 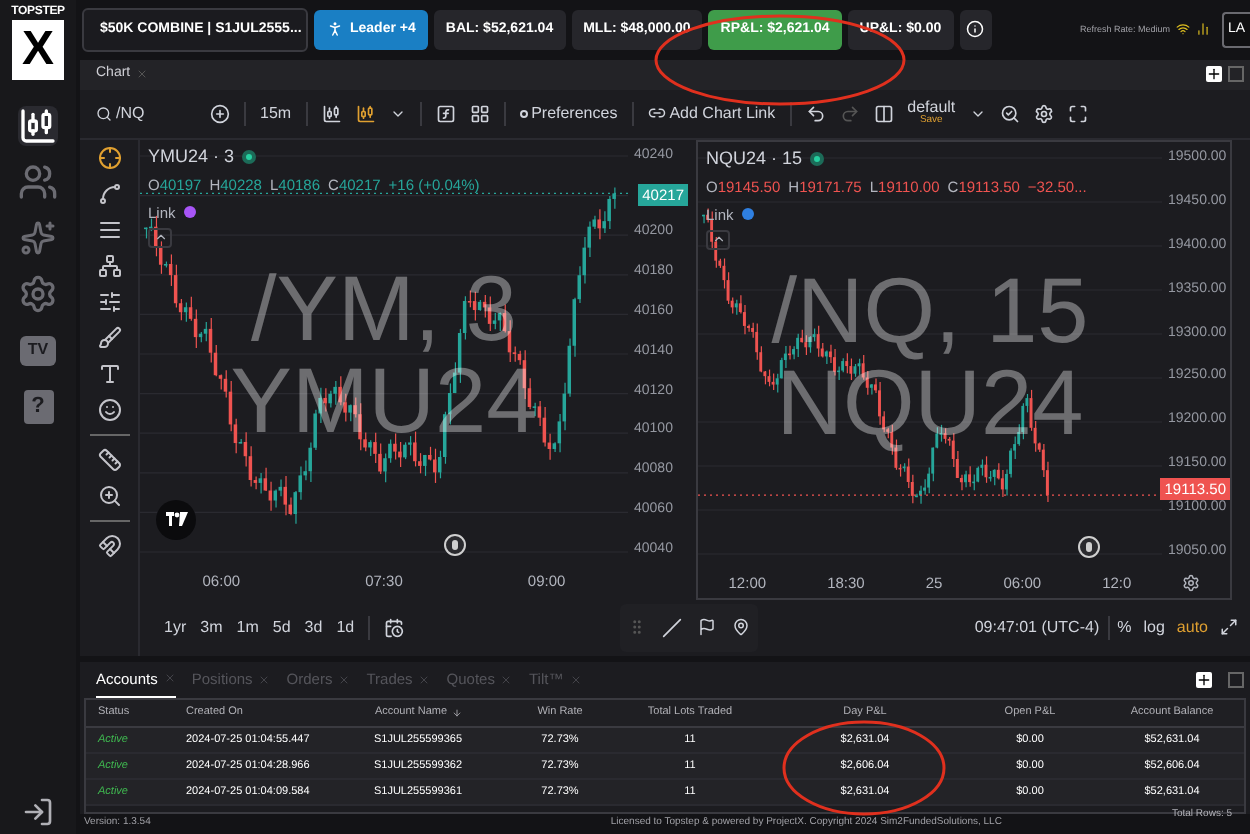 What do you see at coordinates (175, 627) in the screenshot?
I see `range-button: 1yr` at bounding box center [175, 627].